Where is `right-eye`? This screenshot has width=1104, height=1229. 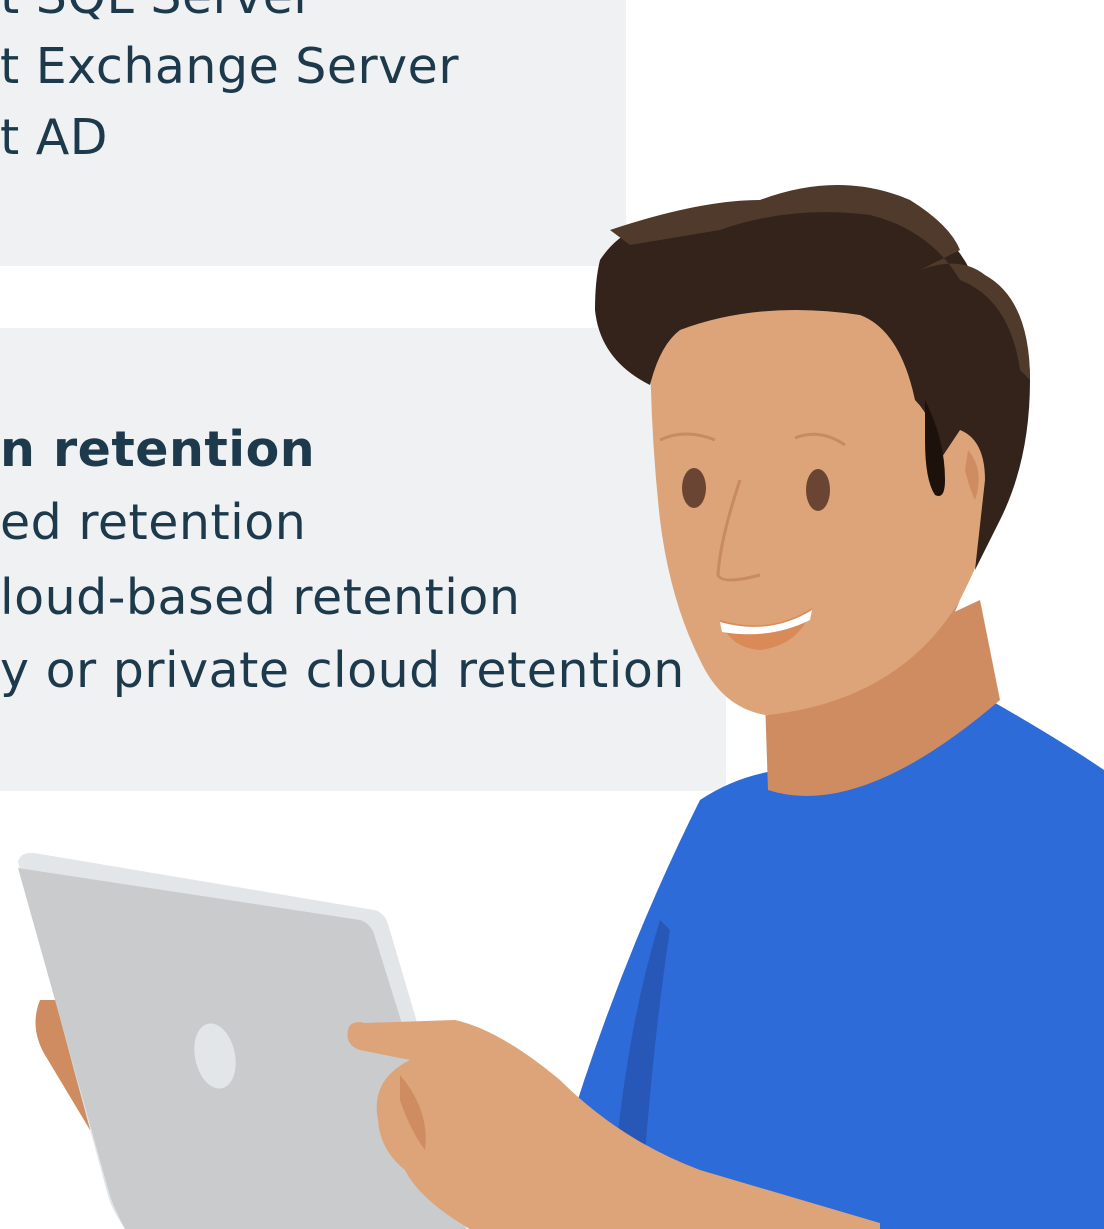
right-eye is located at coordinates (818, 490).